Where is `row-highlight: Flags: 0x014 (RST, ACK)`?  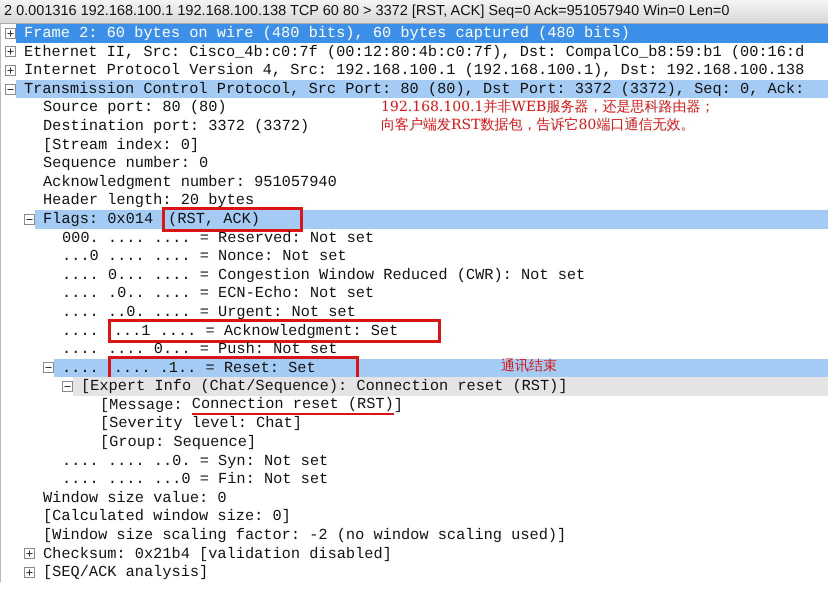 row-highlight: Flags: 0x014 (RST, ACK) is located at coordinates (431, 219).